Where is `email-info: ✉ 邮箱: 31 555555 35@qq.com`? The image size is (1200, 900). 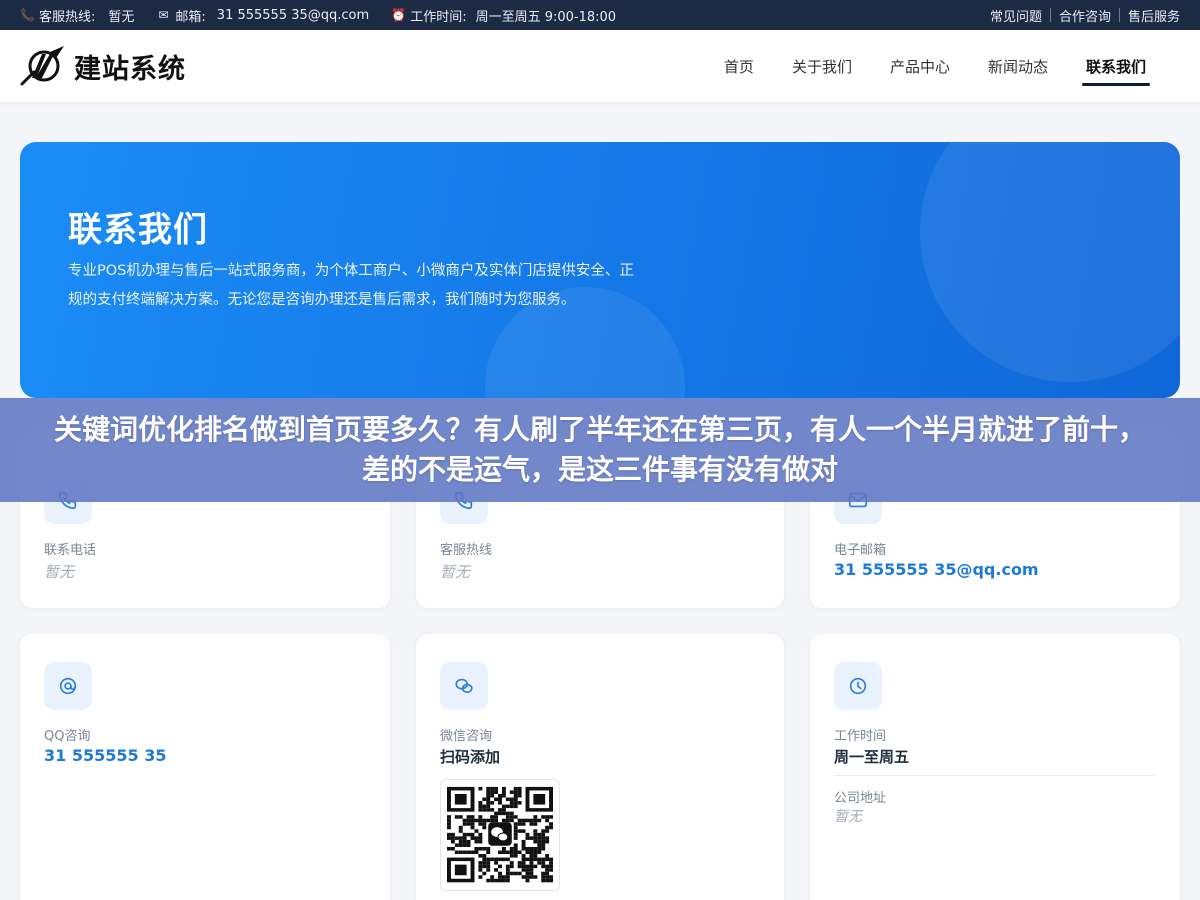
email-info: ✉ 邮箱: 31 555555 35@qq.com is located at coordinates (262, 15).